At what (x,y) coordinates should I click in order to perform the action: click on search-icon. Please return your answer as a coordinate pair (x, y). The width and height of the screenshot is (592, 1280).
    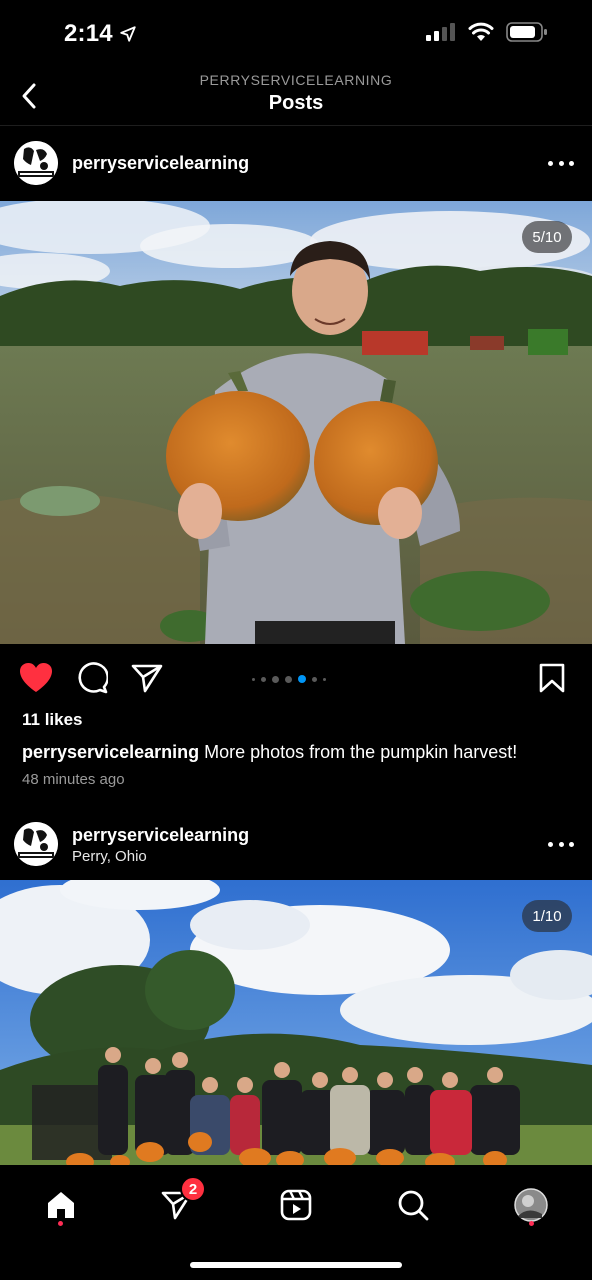
    Looking at the image, I should click on (413, 1205).